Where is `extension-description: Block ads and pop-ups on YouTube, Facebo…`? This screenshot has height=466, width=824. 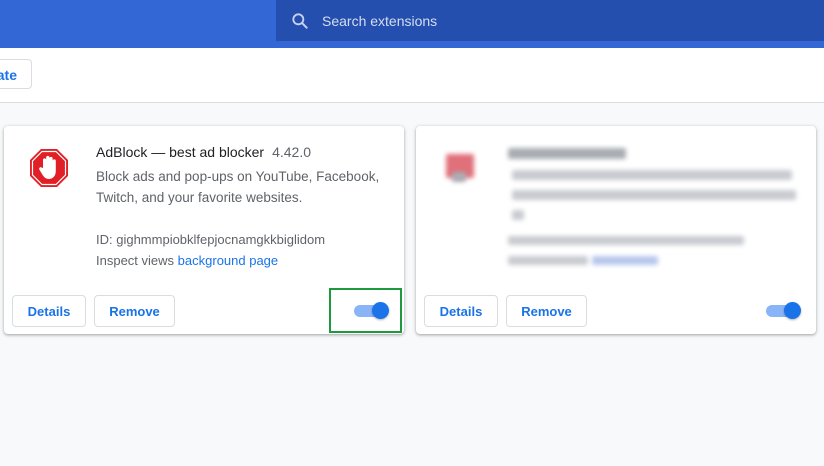
extension-description: Block ads and pop-ups on YouTube, Facebo… is located at coordinates (238, 187).